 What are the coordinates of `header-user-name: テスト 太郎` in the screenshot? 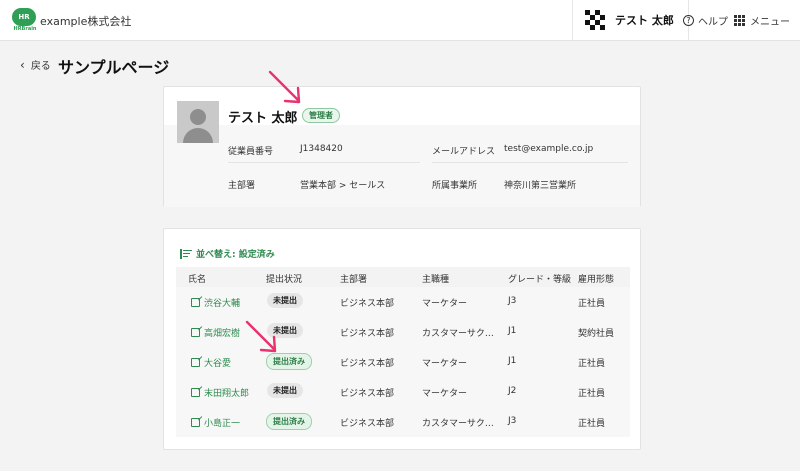 It's located at (644, 20).